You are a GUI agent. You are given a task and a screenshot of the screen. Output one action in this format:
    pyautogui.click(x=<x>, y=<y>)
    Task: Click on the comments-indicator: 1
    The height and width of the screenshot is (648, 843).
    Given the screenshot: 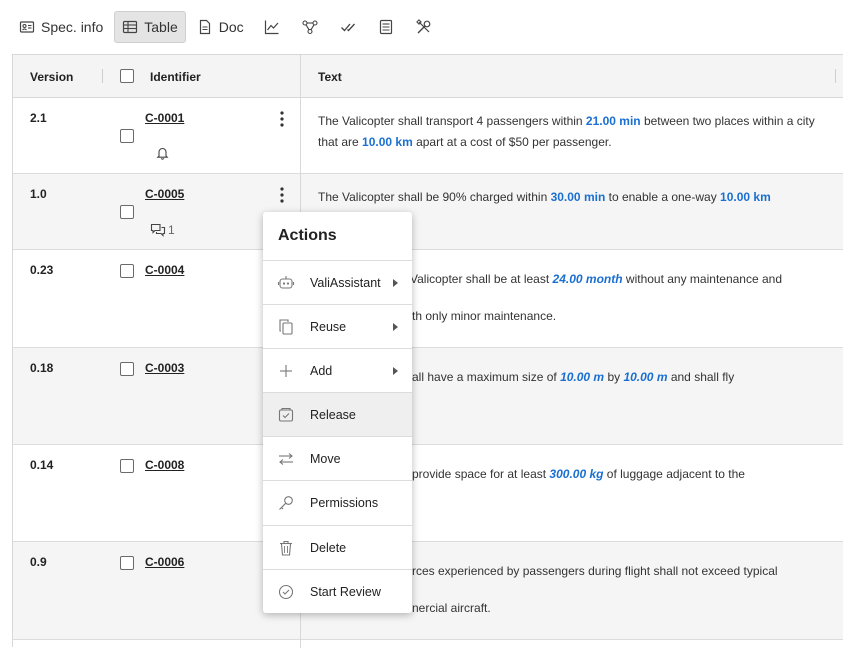 What is the action you would take?
    pyautogui.click(x=162, y=230)
    